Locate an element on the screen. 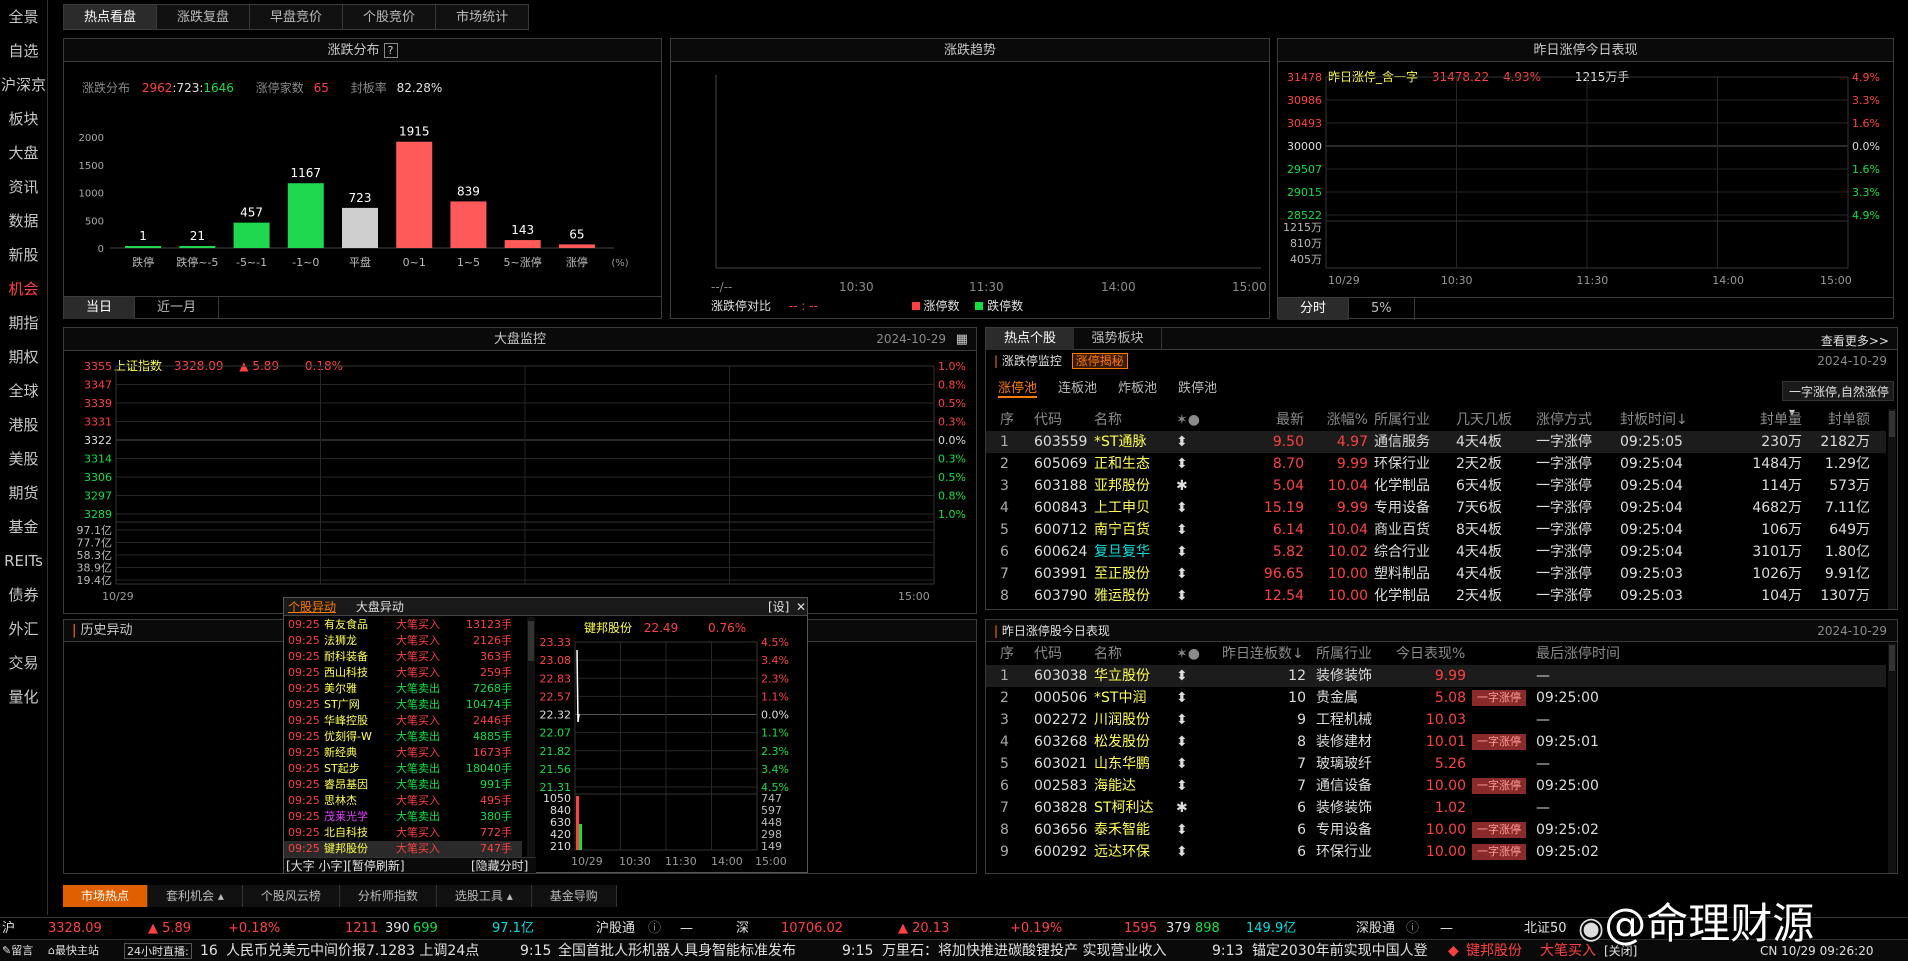 The image size is (1908, 961). column-header: 涨停方式 is located at coordinates (1564, 420).